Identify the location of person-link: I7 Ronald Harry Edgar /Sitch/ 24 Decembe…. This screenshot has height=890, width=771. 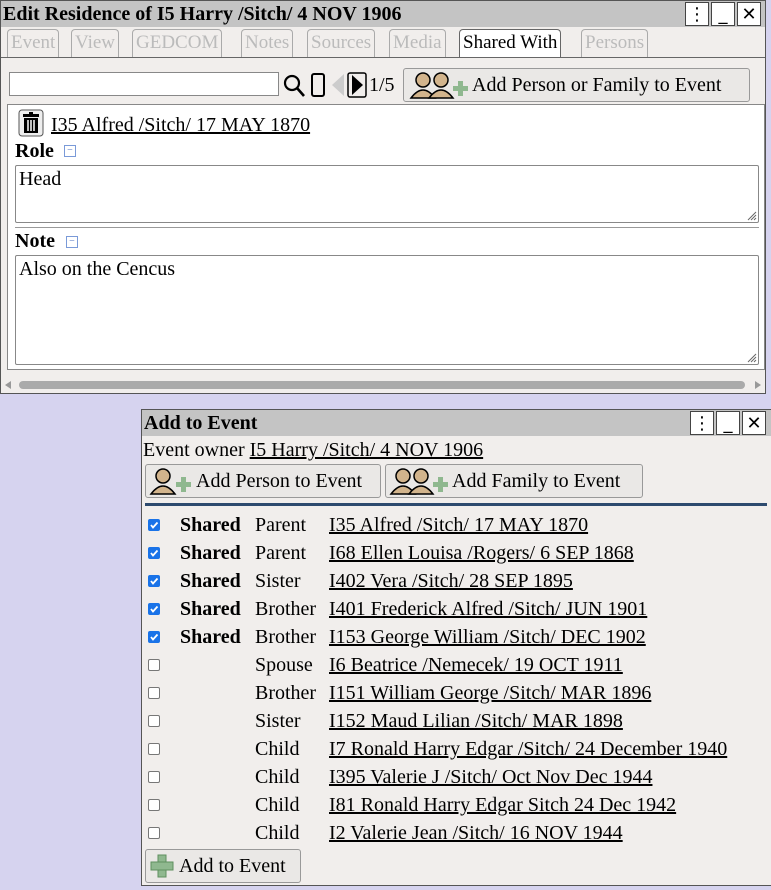
(528, 749).